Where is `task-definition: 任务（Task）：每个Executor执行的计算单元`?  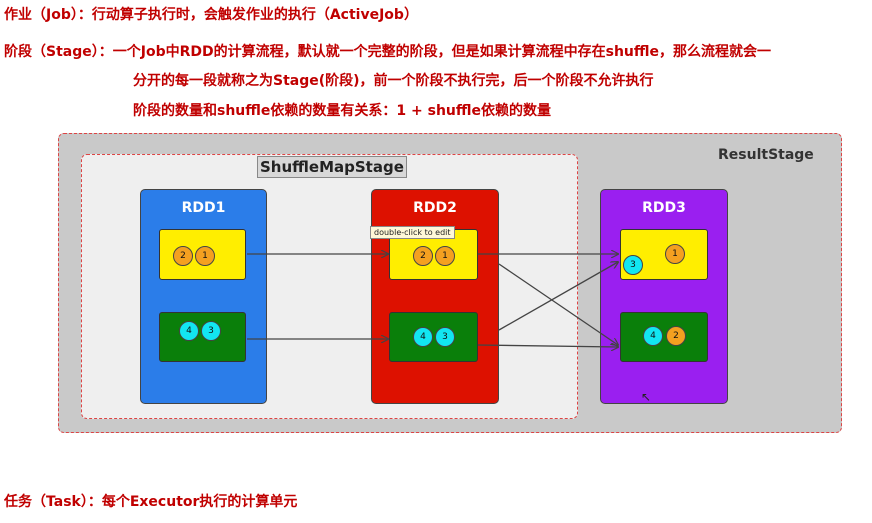
task-definition: 任务（Task）：每个Executor执行的计算单元 is located at coordinates (151, 502).